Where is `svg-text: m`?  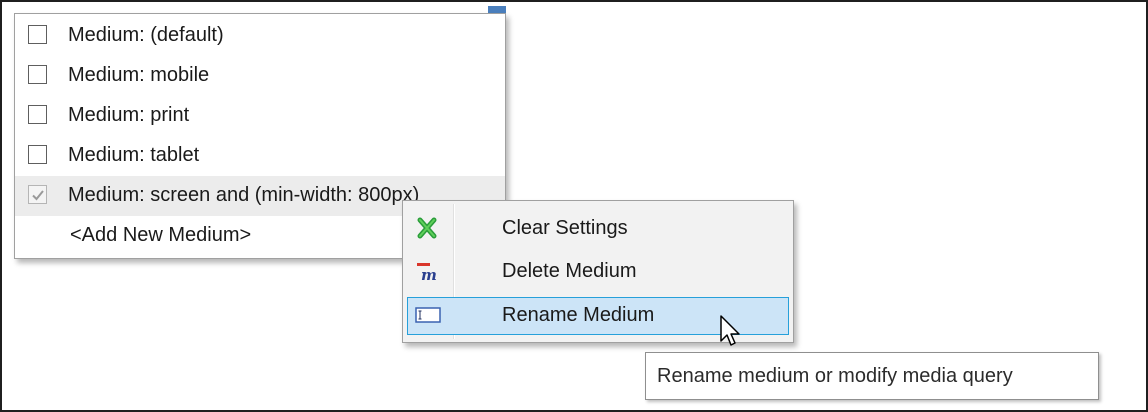 svg-text: m is located at coordinates (429, 274).